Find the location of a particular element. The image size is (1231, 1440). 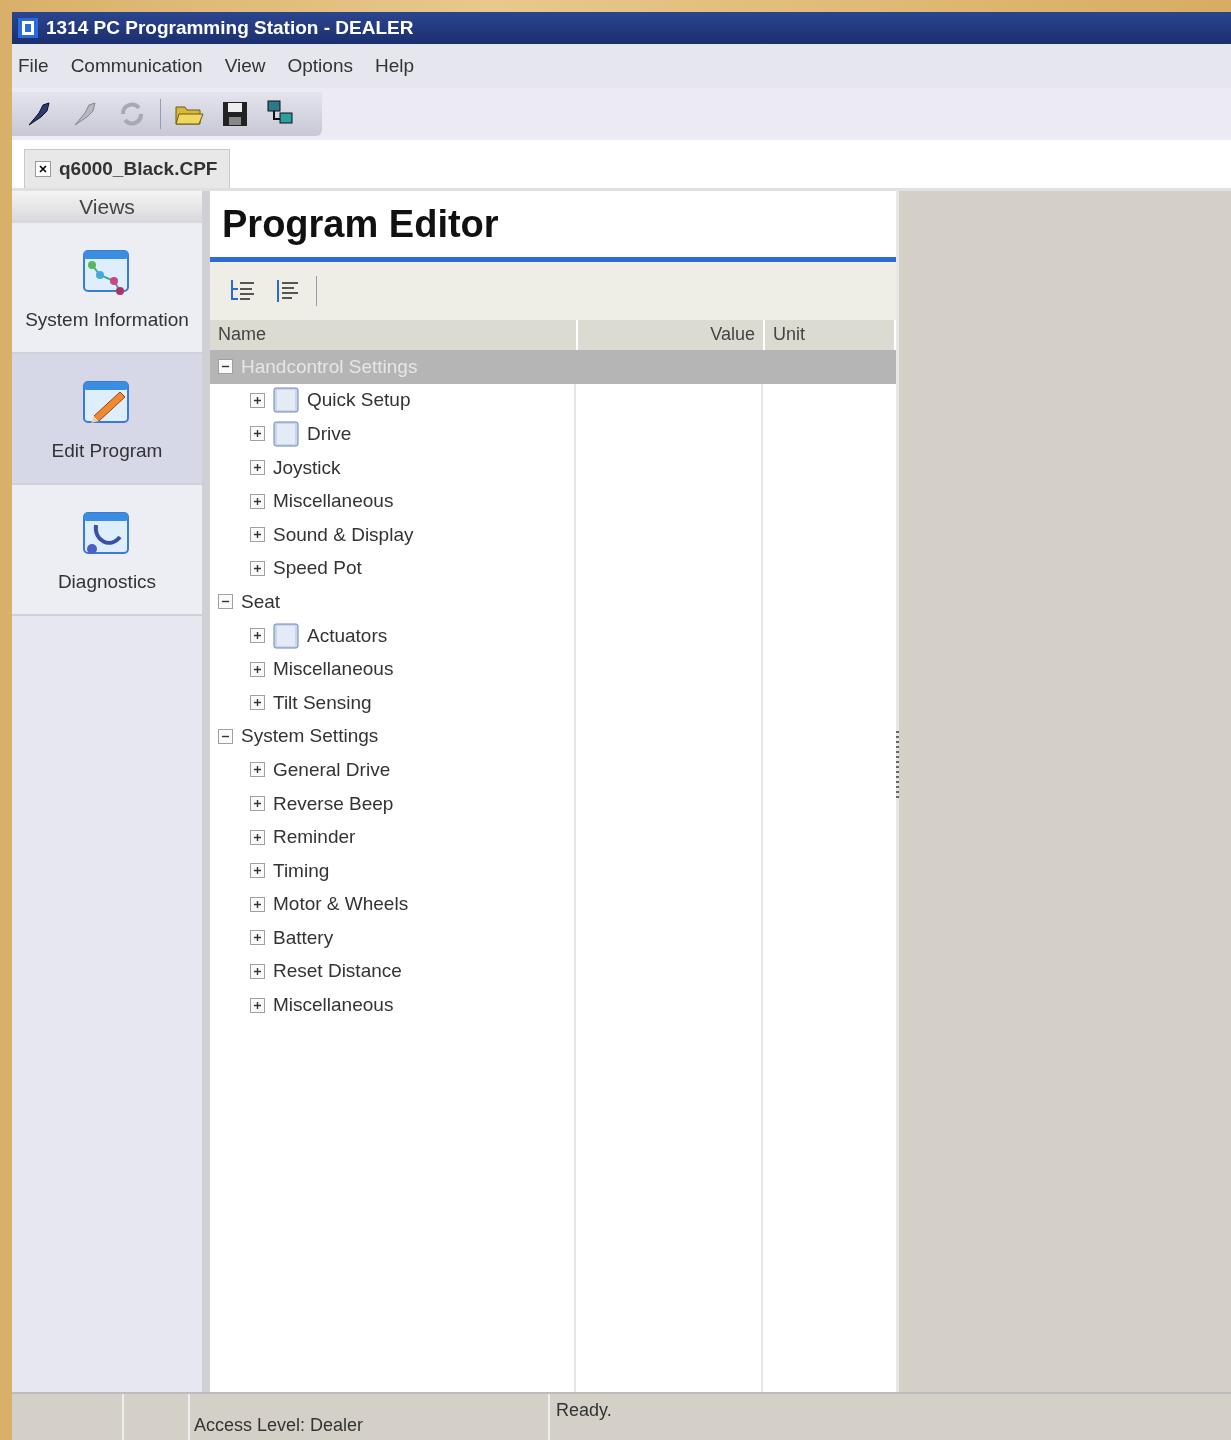

menu-item: Communication is located at coordinates (136, 66).